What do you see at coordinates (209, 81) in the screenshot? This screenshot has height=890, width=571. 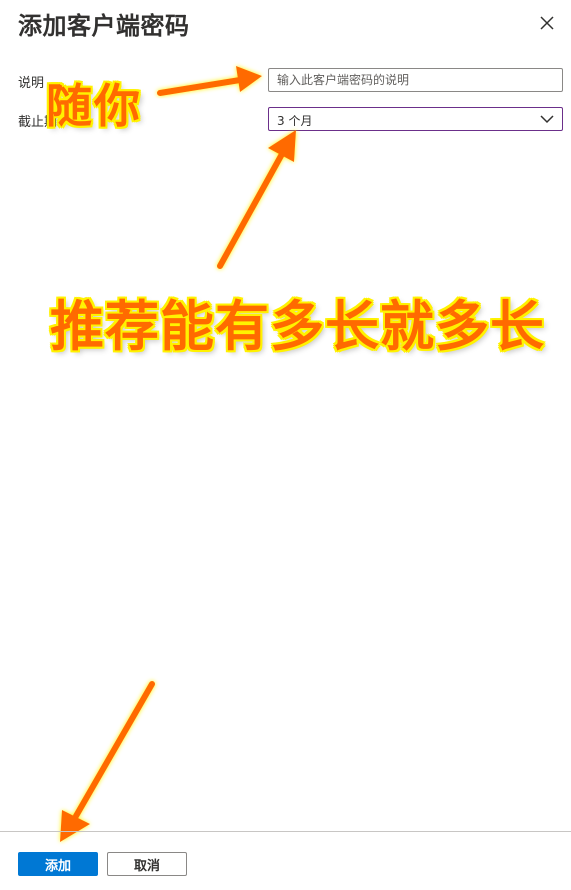 I see `arrow-to-description` at bounding box center [209, 81].